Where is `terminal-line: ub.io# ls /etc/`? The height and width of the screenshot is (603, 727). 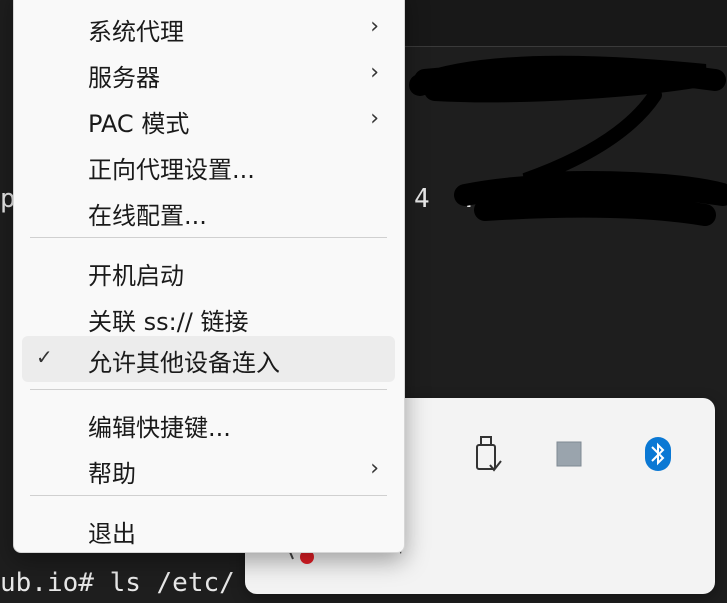
terminal-line: ub.io# ls /etc/ is located at coordinates (117, 583).